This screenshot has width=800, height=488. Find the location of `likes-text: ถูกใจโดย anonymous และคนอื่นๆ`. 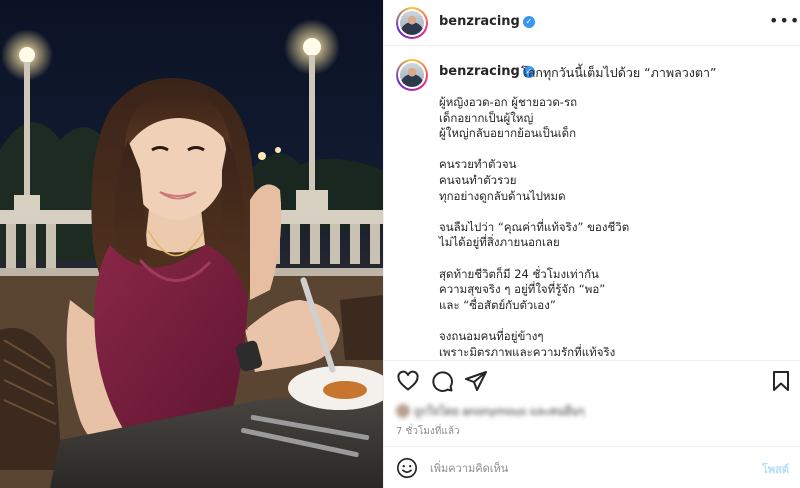

likes-text: ถูกใจโดย anonymous และคนอื่นๆ is located at coordinates (499, 411).